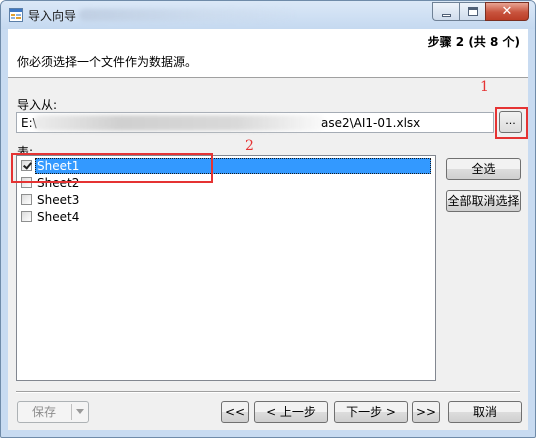  I want to click on title-bar: 导入向导 ✕, so click(268, 15).